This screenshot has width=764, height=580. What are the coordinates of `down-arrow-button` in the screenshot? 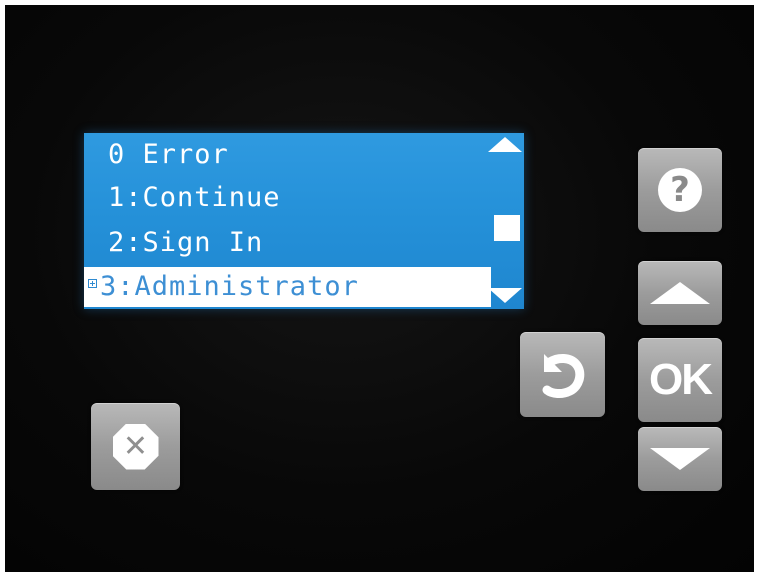 It's located at (680, 459).